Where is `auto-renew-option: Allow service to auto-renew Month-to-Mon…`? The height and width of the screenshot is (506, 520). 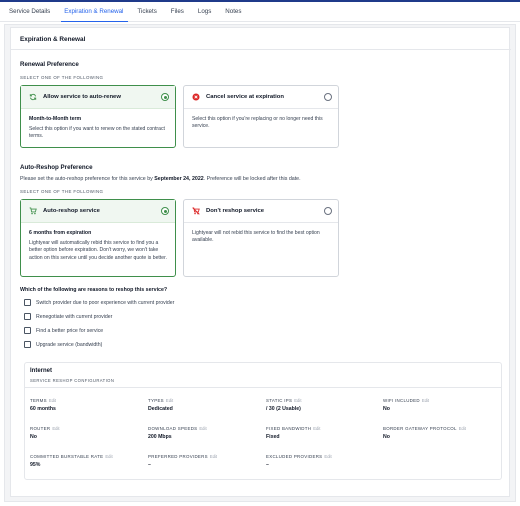 auto-renew-option: Allow service to auto-renew Month-to-Mon… is located at coordinates (98, 116).